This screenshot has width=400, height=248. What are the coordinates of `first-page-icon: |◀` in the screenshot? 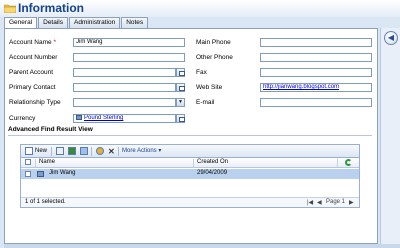 It's located at (310, 202).